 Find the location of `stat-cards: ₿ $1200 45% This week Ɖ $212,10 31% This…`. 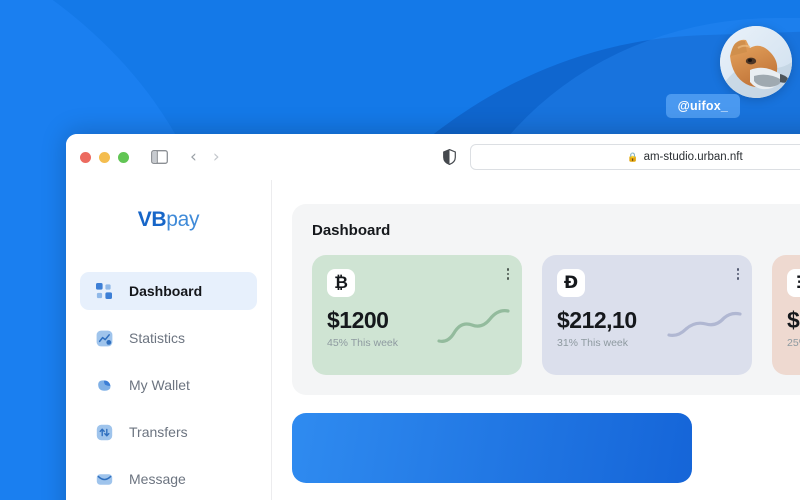

stat-cards: ₿ $1200 45% This week Ɖ $212,10 31% This… is located at coordinates (556, 315).